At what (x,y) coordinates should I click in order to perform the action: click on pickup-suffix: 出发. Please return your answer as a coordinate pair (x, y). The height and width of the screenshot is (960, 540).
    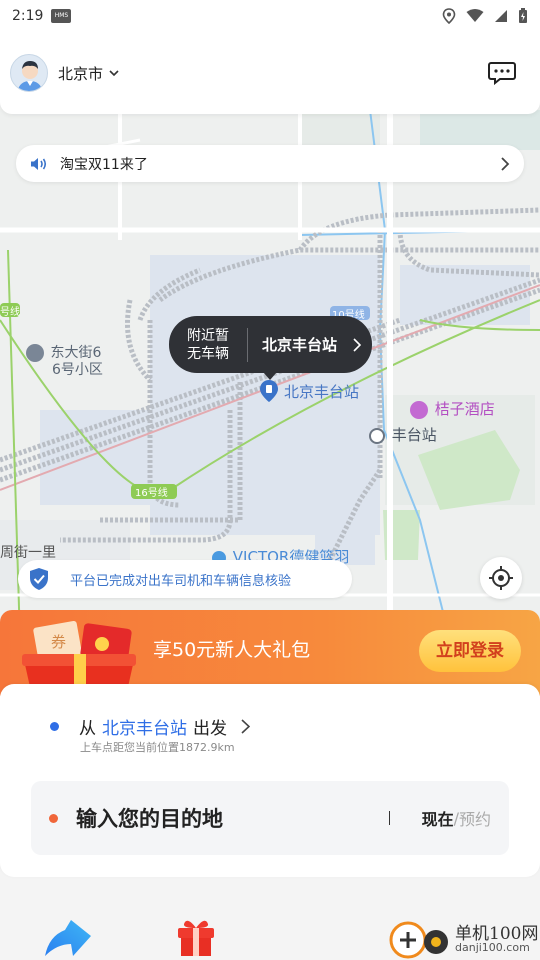
    Looking at the image, I should click on (210, 729).